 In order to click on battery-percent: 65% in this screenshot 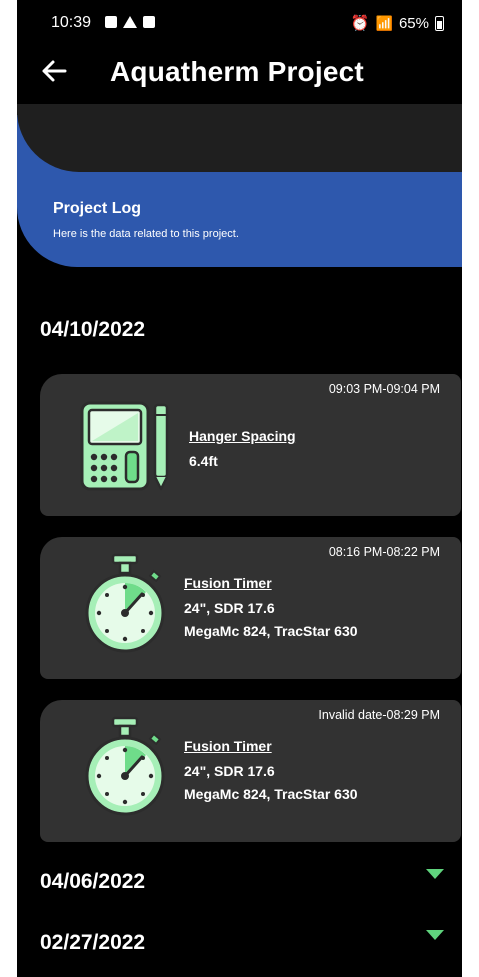, I will do `click(413, 23)`.